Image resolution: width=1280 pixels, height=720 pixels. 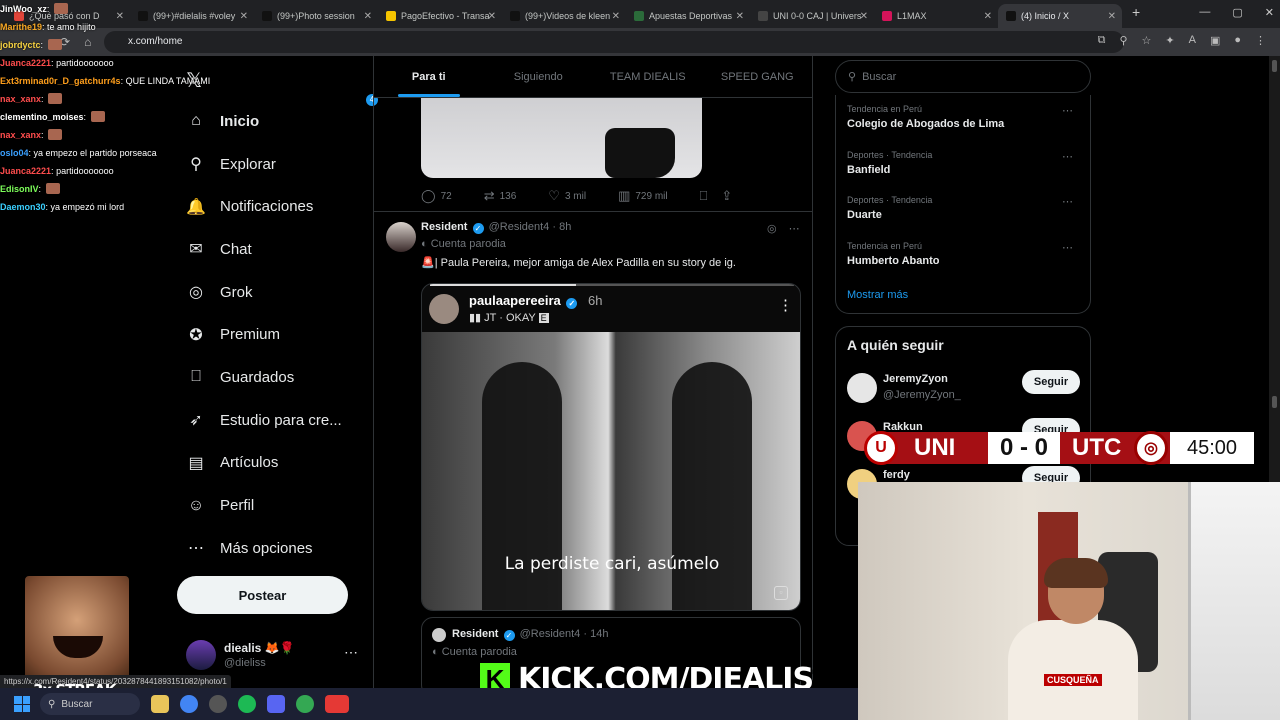 I want to click on profile-icon: ●, so click(x=1237, y=40).